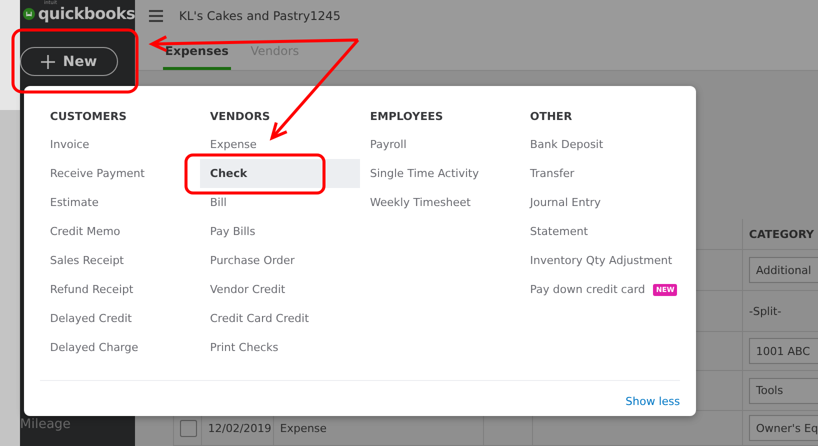 The width and height of the screenshot is (818, 446). Describe the element at coordinates (280, 289) in the screenshot. I see `menu-item: Vendor Credit` at that location.